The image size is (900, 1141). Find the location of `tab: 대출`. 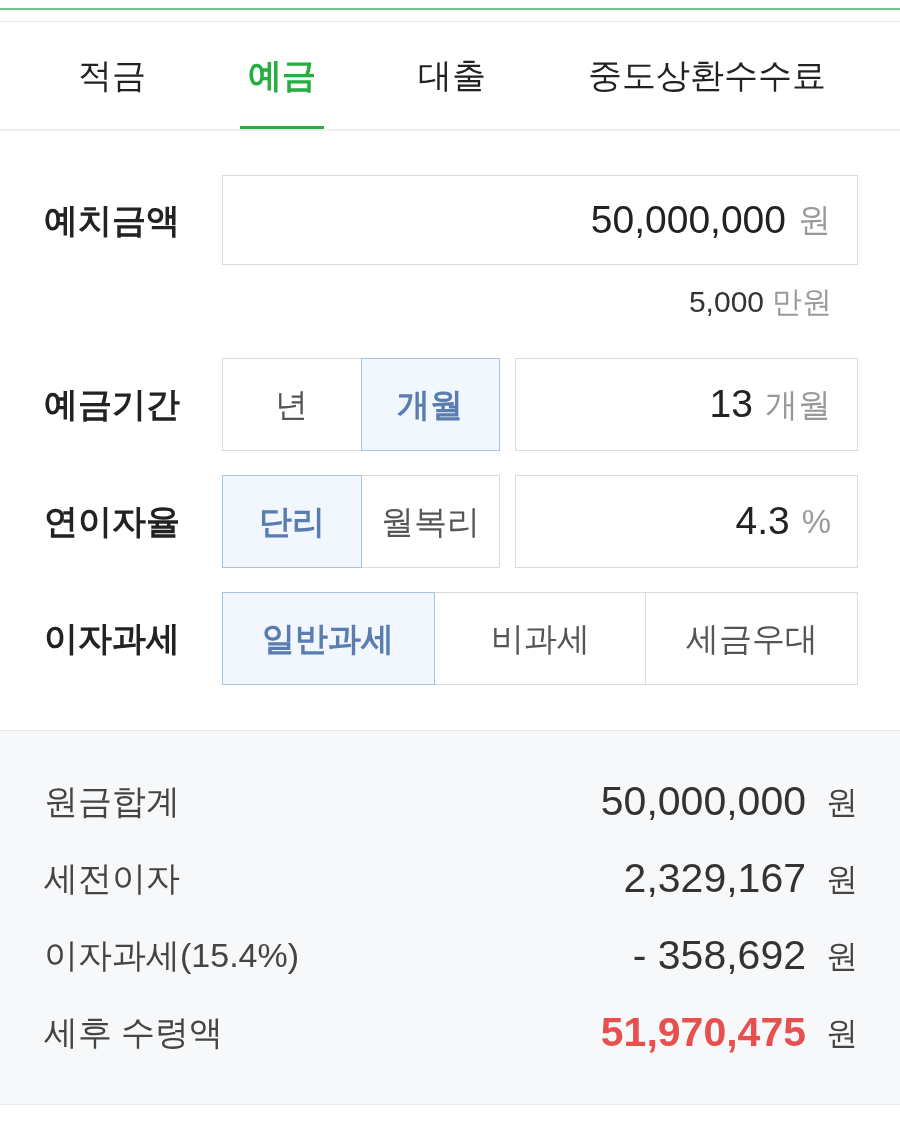

tab: 대출 is located at coordinates (452, 75).